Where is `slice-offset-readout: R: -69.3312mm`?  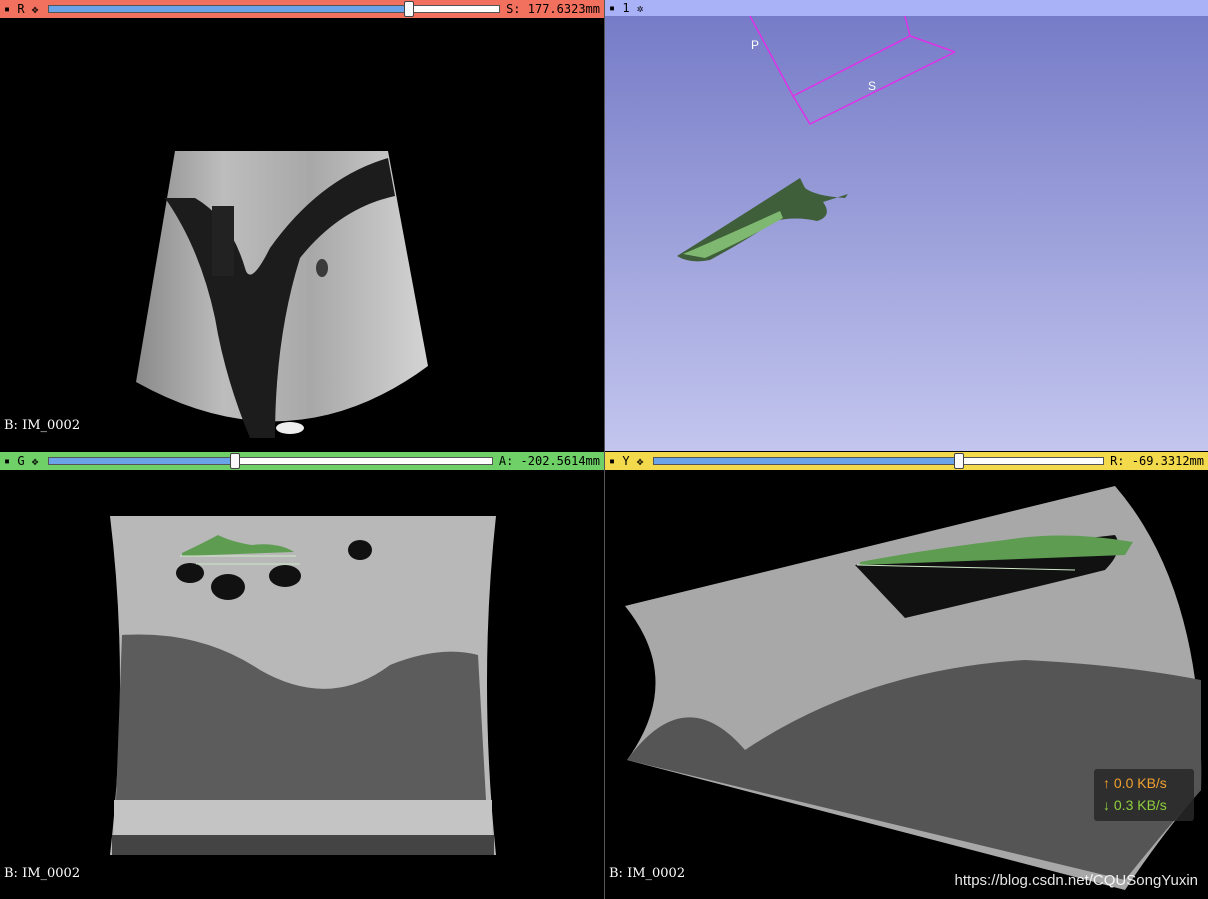
slice-offset-readout: R: -69.3312mm is located at coordinates (1157, 461).